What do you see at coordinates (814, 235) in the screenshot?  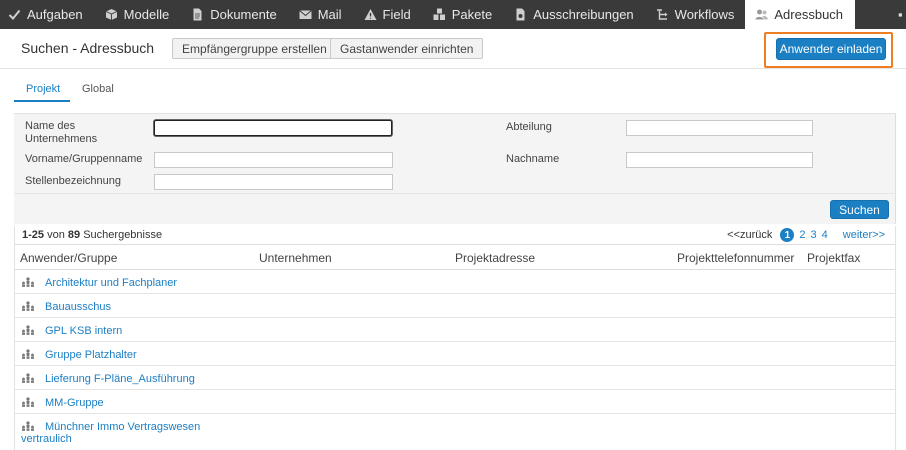 I see `pagination-page-3: 3` at bounding box center [814, 235].